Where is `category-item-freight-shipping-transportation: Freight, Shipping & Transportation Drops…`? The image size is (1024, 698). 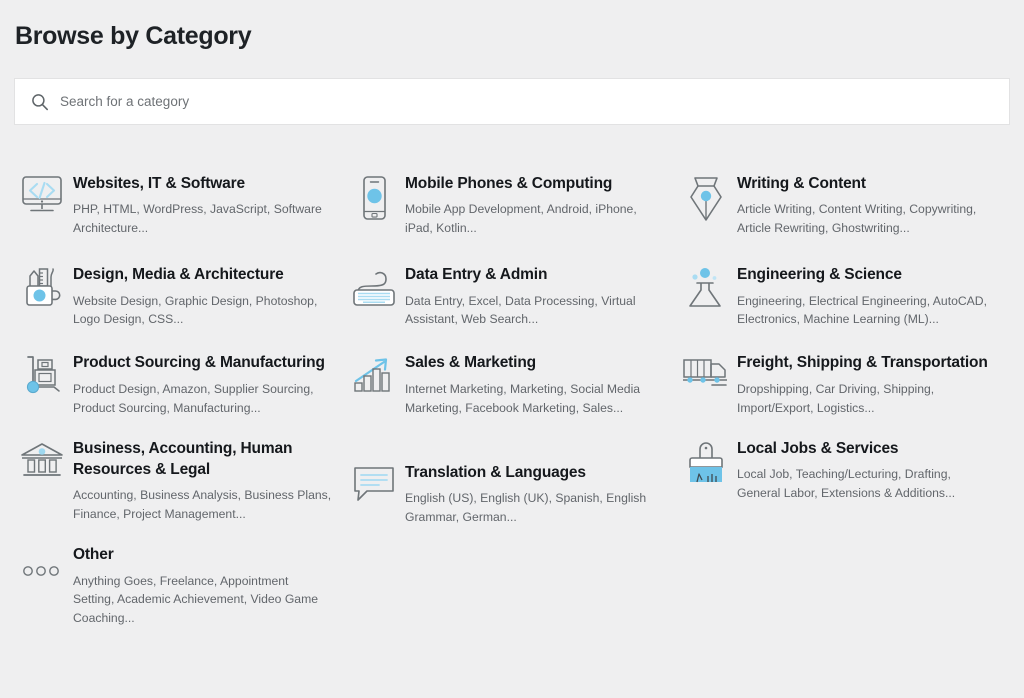
category-item-freight-shipping-transportation: Freight, Shipping & Transportation Drops… is located at coordinates (844, 394).